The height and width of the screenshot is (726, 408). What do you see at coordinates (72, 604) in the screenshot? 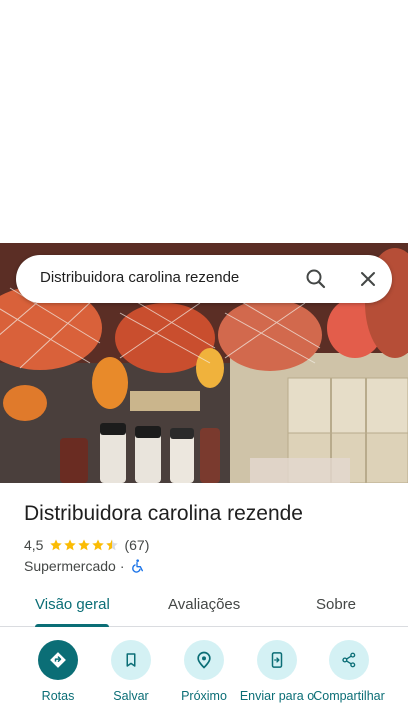
I see `tab-overview: Visão geral` at bounding box center [72, 604].